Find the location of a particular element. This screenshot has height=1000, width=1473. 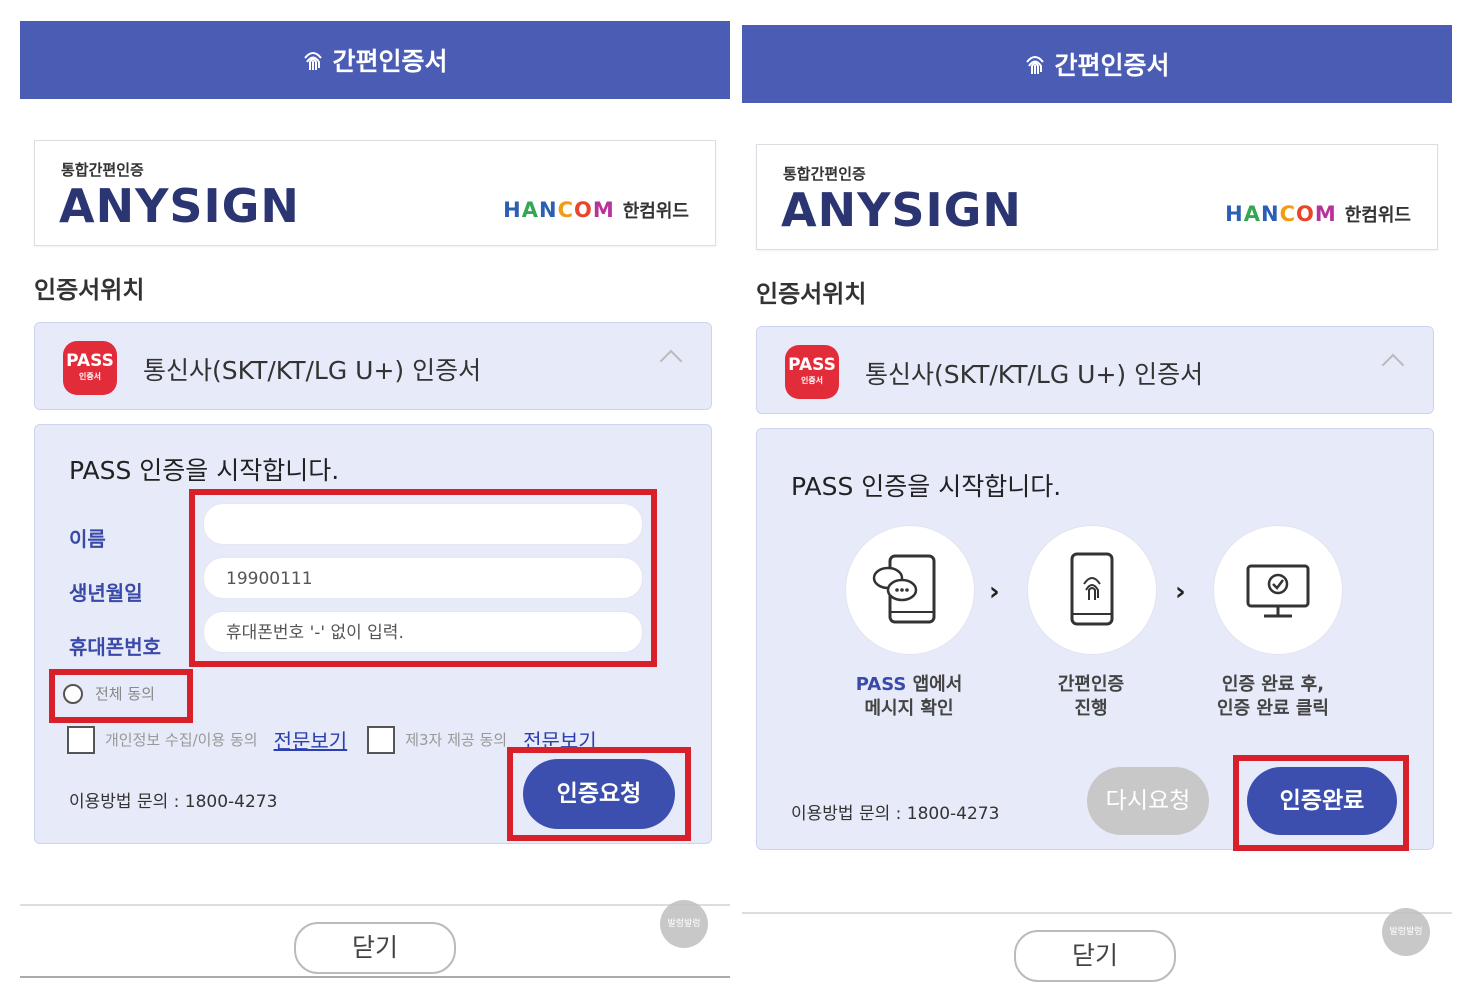

privacy-view-link: 전문보기 is located at coordinates (311, 739).